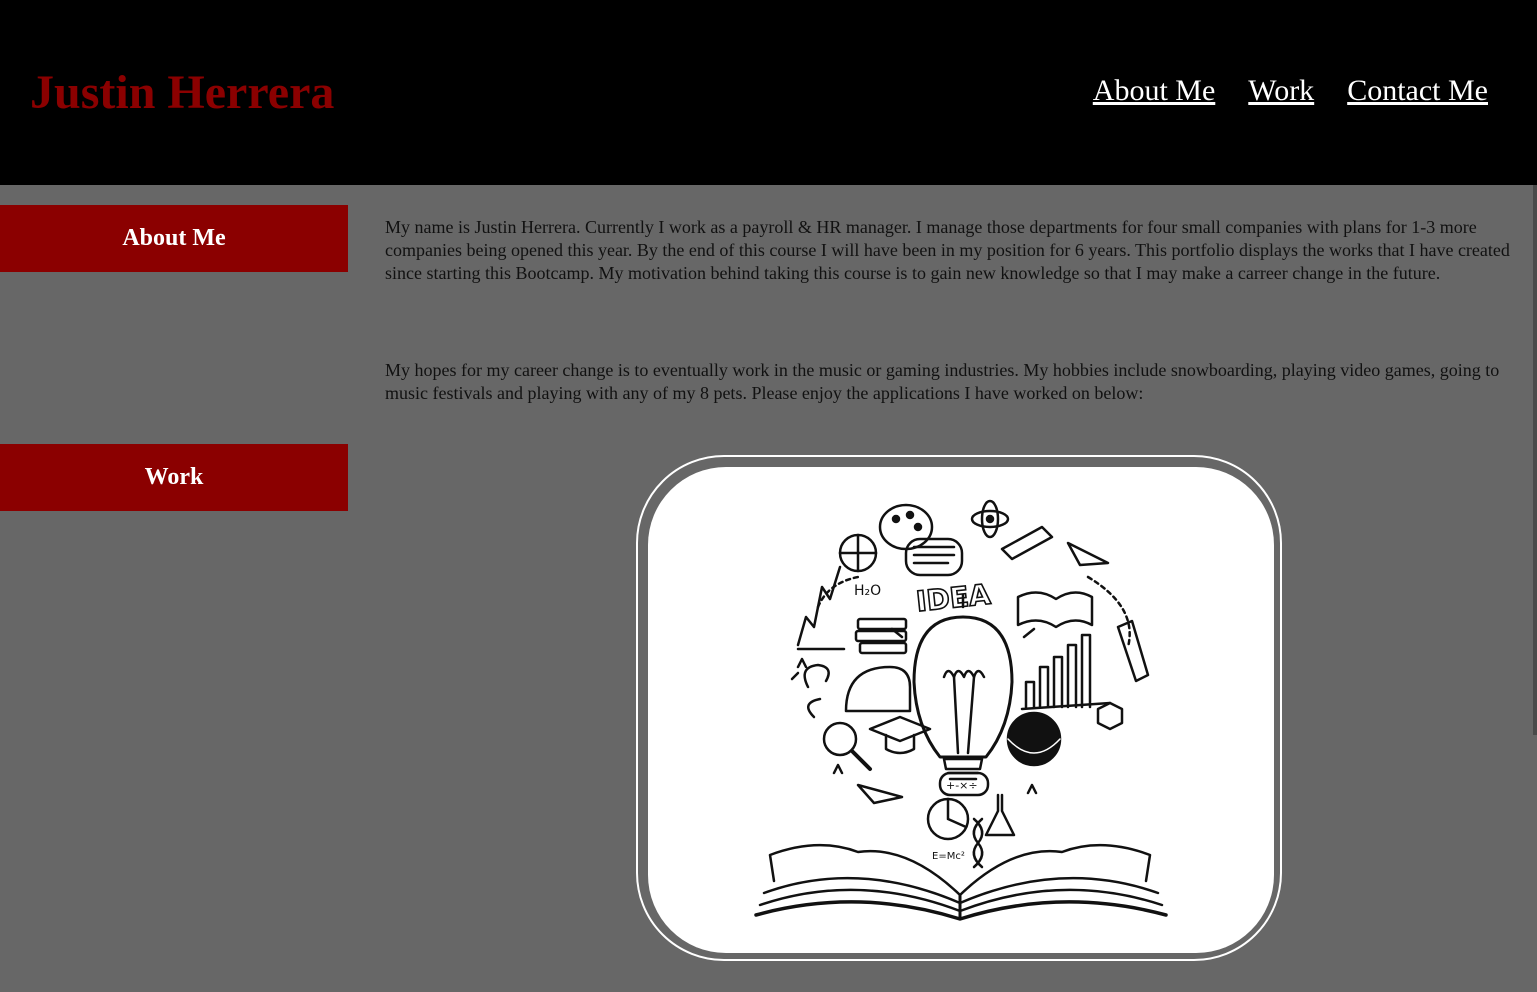  I want to click on water-formula-text: H₂O, so click(867, 591).